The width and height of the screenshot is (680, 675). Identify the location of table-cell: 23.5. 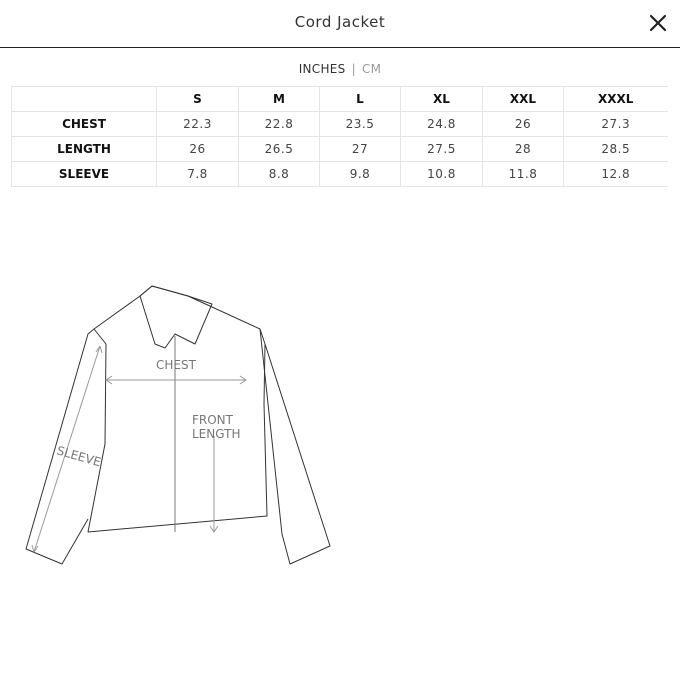
(360, 124).